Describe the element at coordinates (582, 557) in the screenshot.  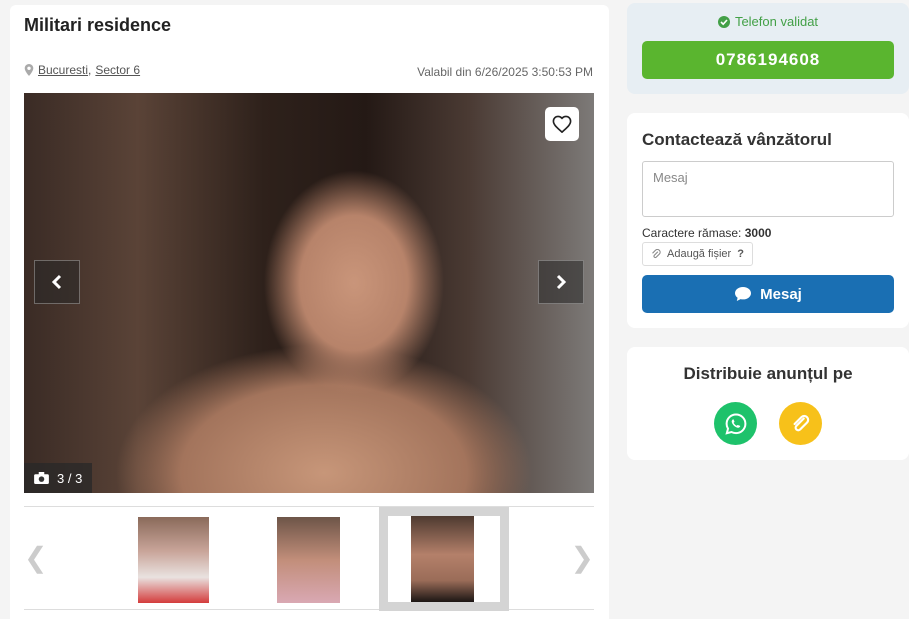
I see `thumbs-next-arrow: ❯` at that location.